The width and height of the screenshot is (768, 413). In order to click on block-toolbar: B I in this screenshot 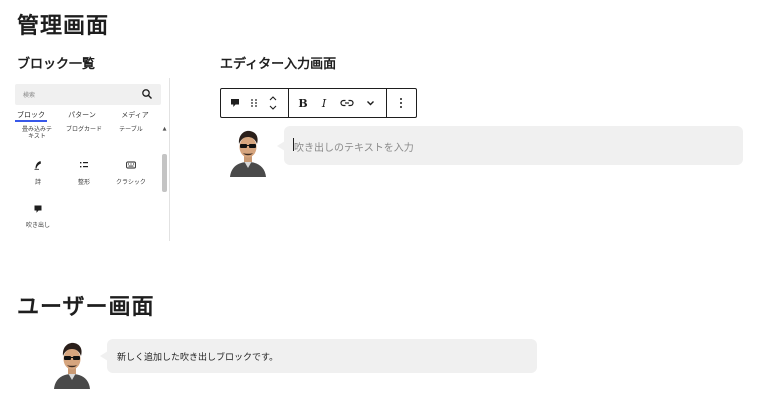, I will do `click(318, 103)`.